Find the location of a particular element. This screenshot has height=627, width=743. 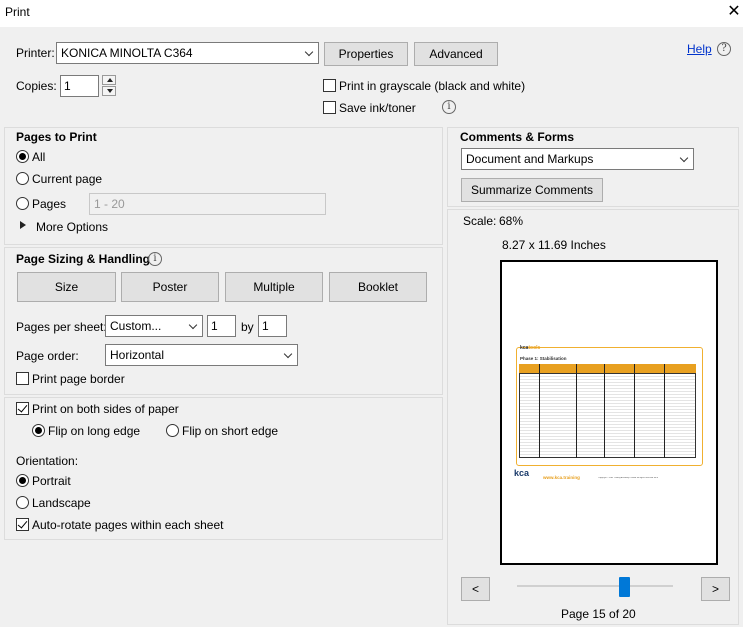

page-order-value: Horizontal is located at coordinates (137, 355).